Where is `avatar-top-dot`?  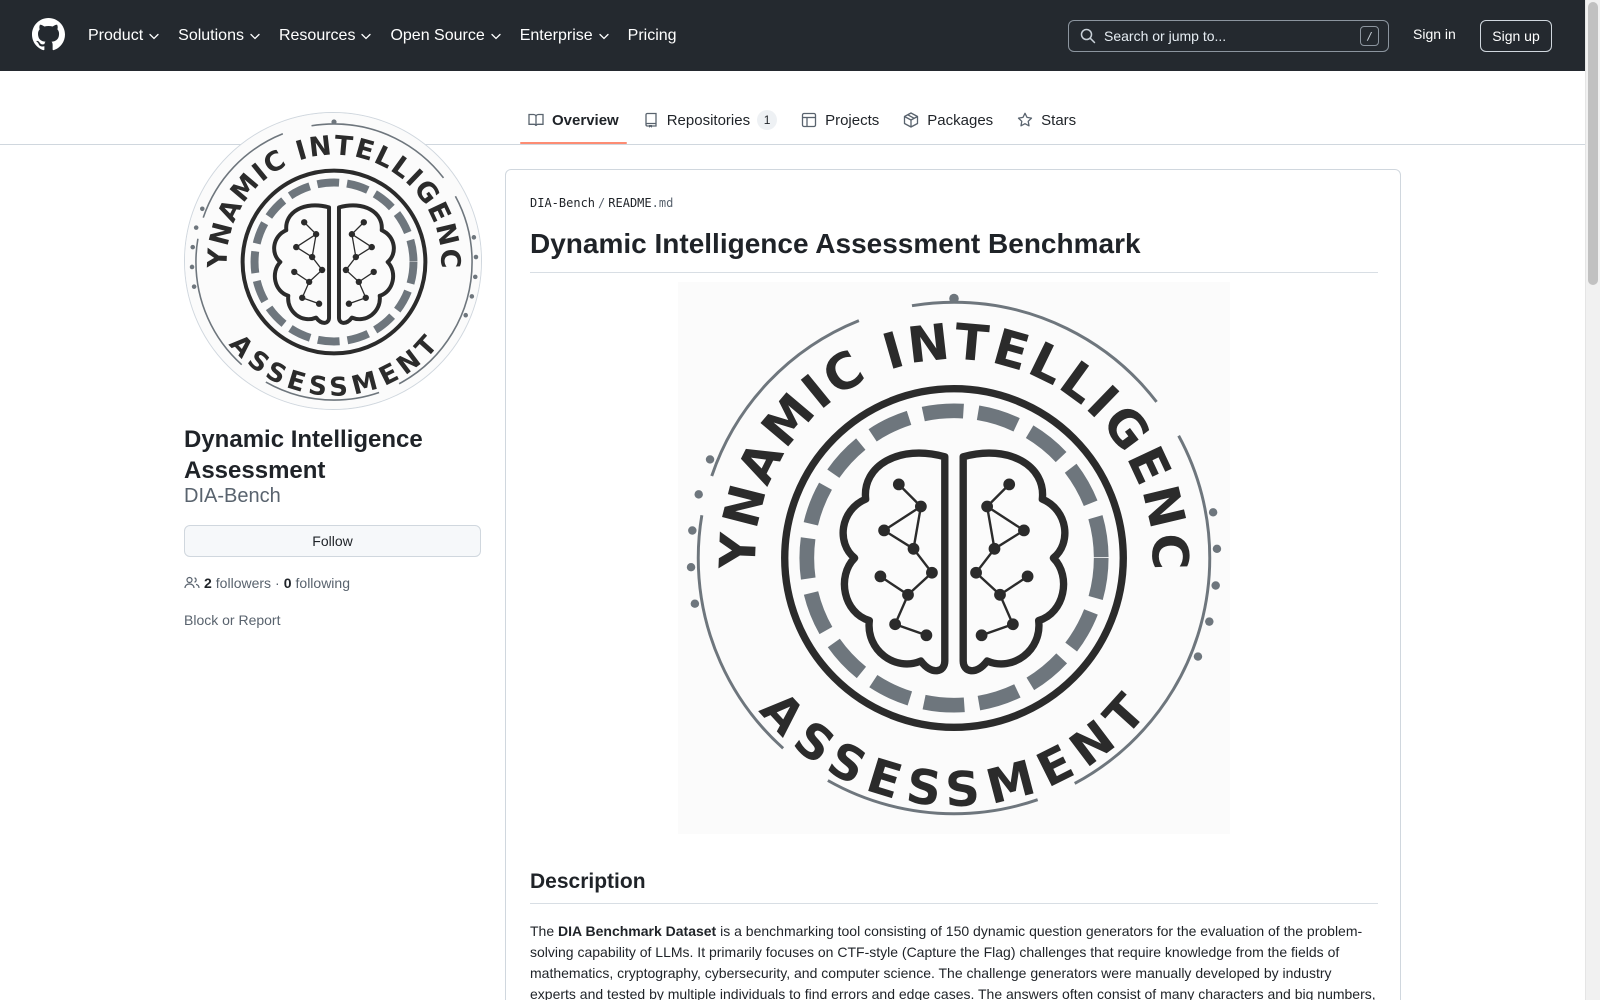
avatar-top-dot is located at coordinates (334, 122).